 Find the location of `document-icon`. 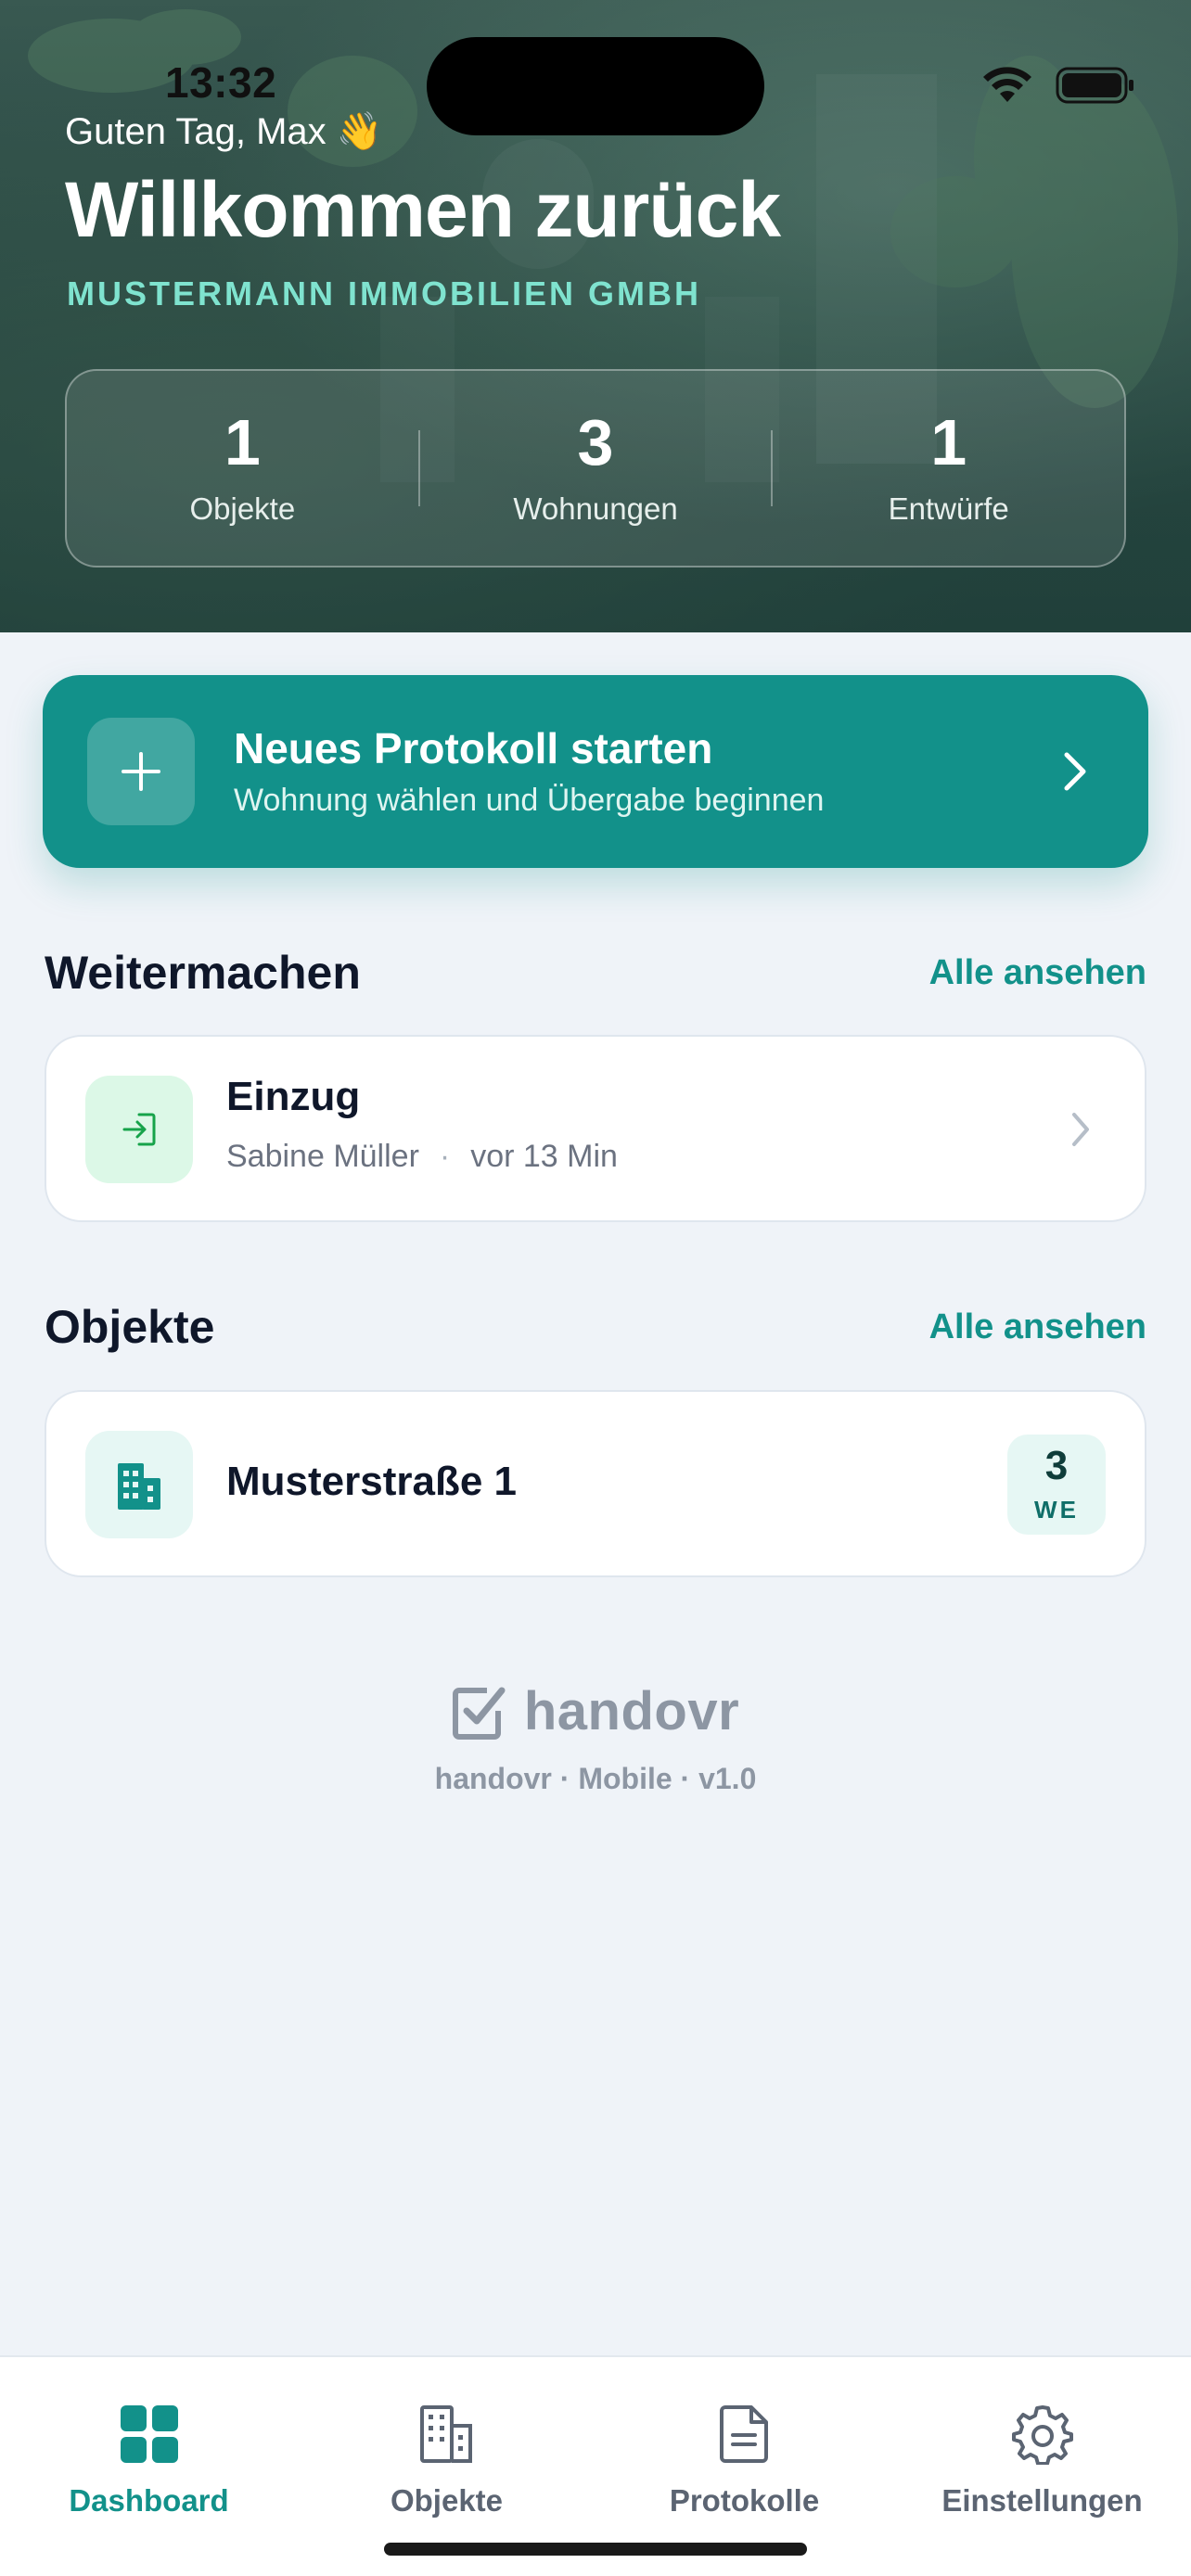

document-icon is located at coordinates (744, 2434).